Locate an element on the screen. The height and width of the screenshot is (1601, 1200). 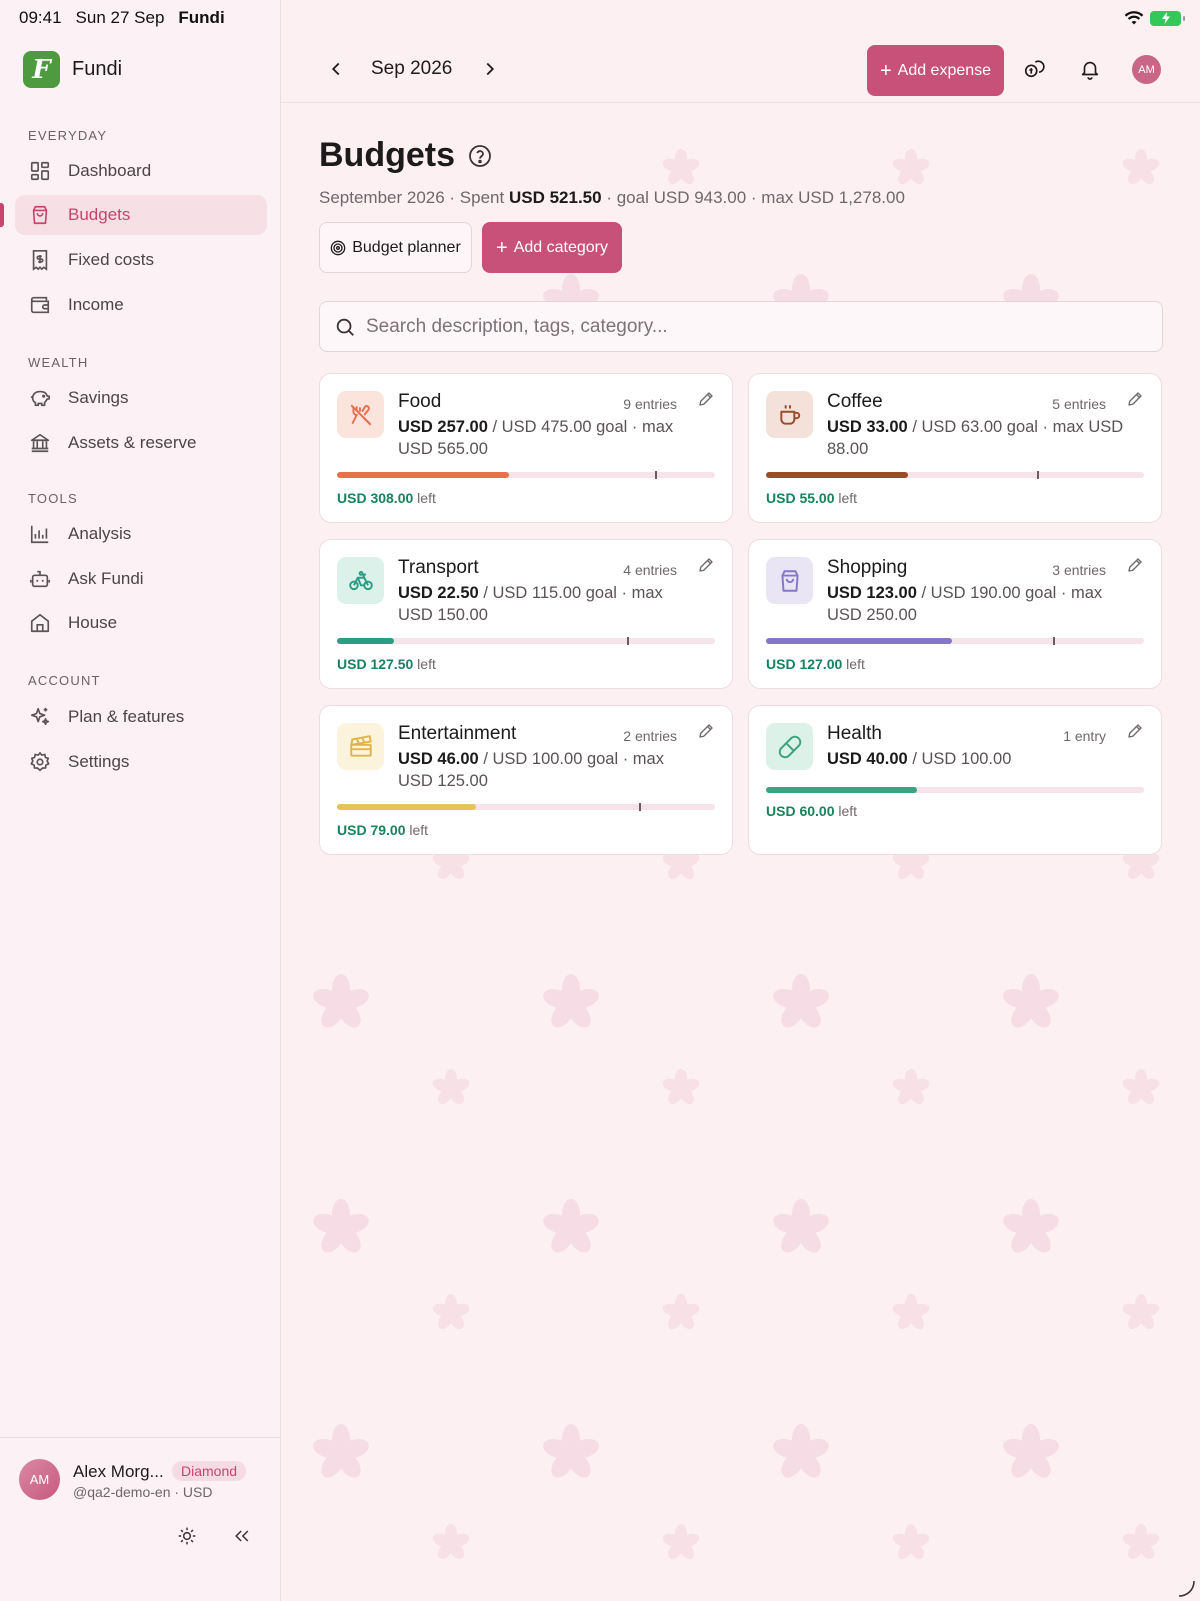
brand: F Fundi is located at coordinates (72, 69).